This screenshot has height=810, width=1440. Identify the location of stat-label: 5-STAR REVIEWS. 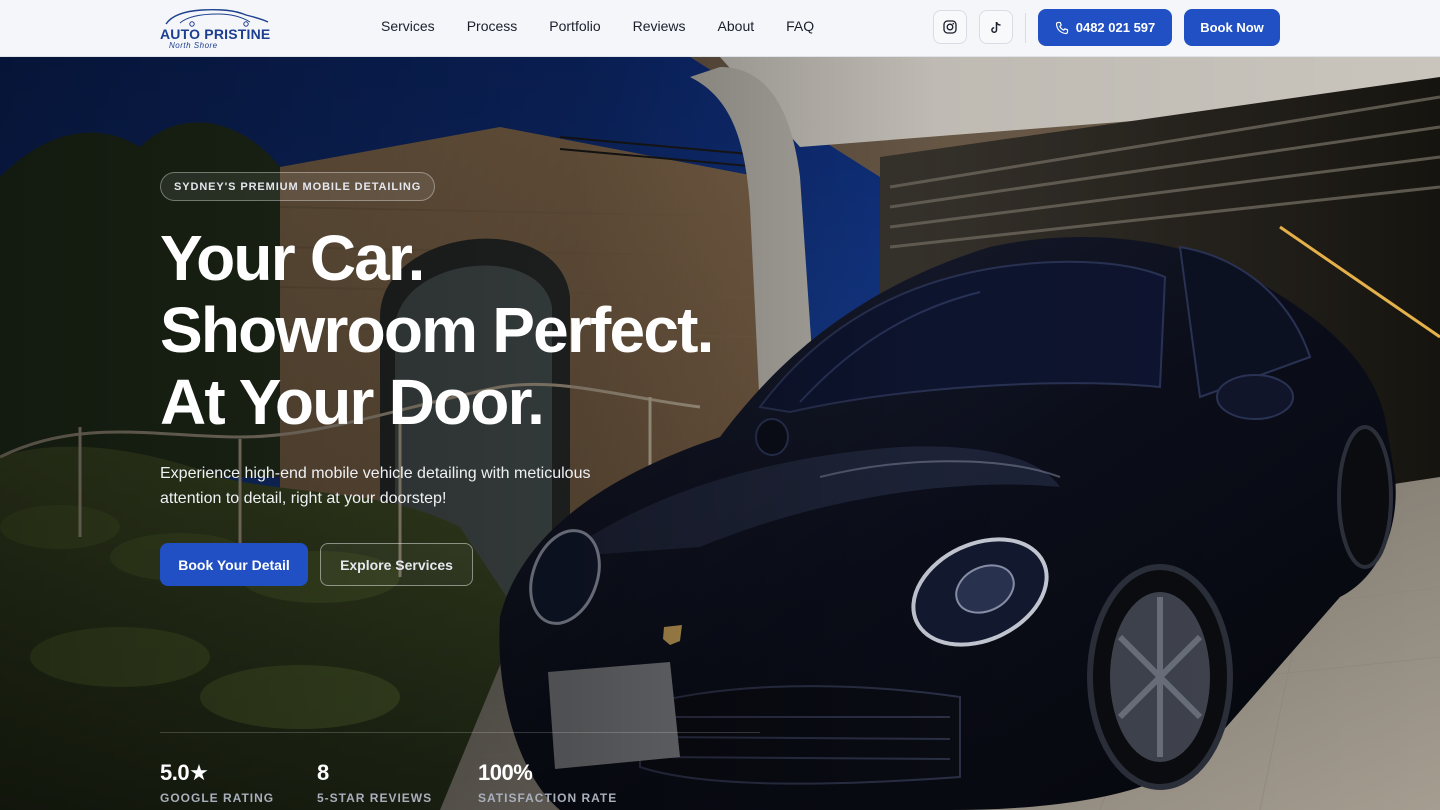
(375, 798).